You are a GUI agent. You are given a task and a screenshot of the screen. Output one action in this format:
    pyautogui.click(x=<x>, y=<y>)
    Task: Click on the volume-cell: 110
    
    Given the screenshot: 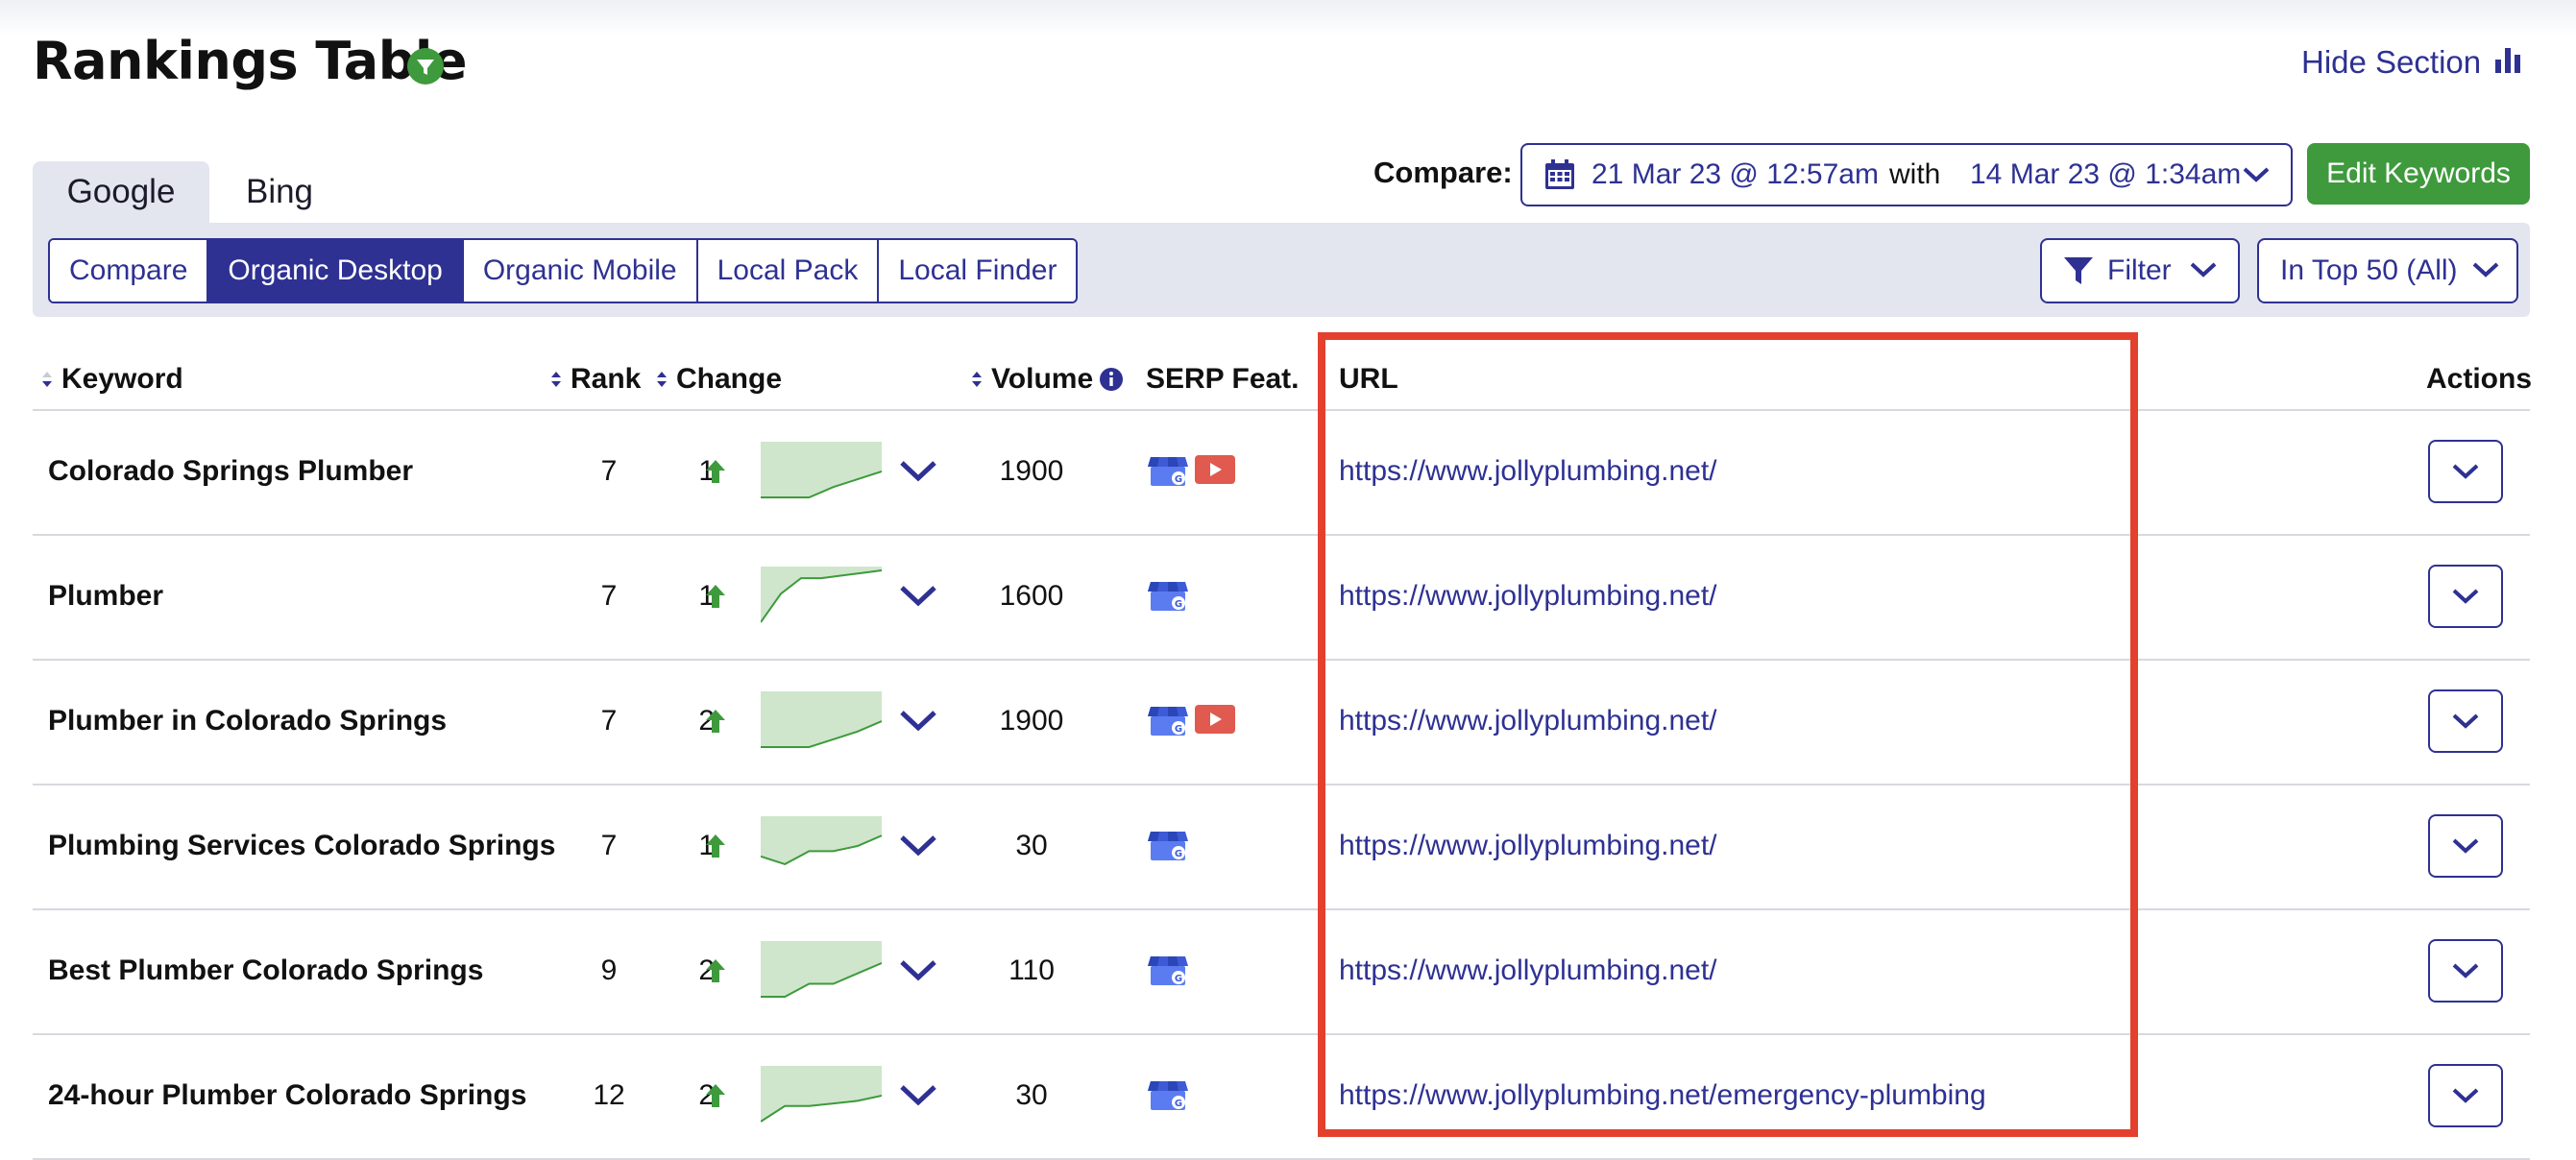 What is the action you would take?
    pyautogui.click(x=1032, y=970)
    